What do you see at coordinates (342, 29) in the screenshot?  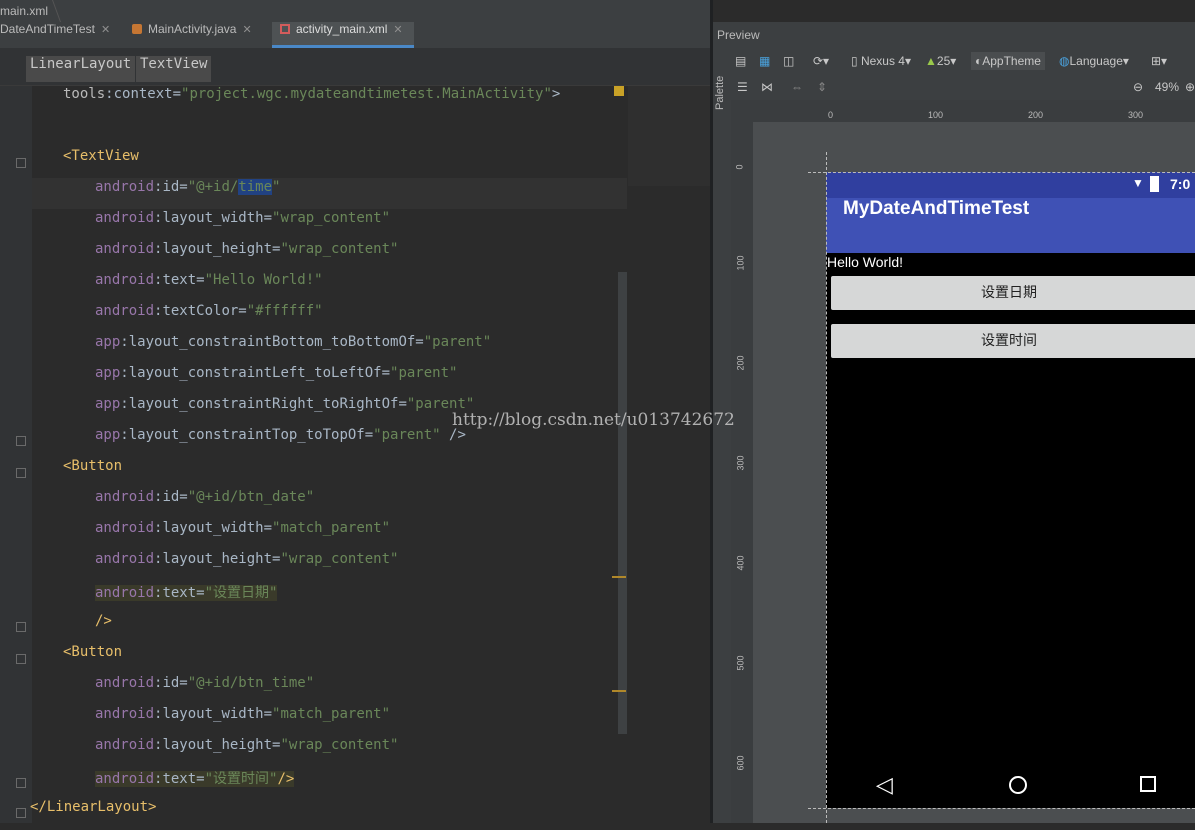 I see `tab-label: activity_main.xml` at bounding box center [342, 29].